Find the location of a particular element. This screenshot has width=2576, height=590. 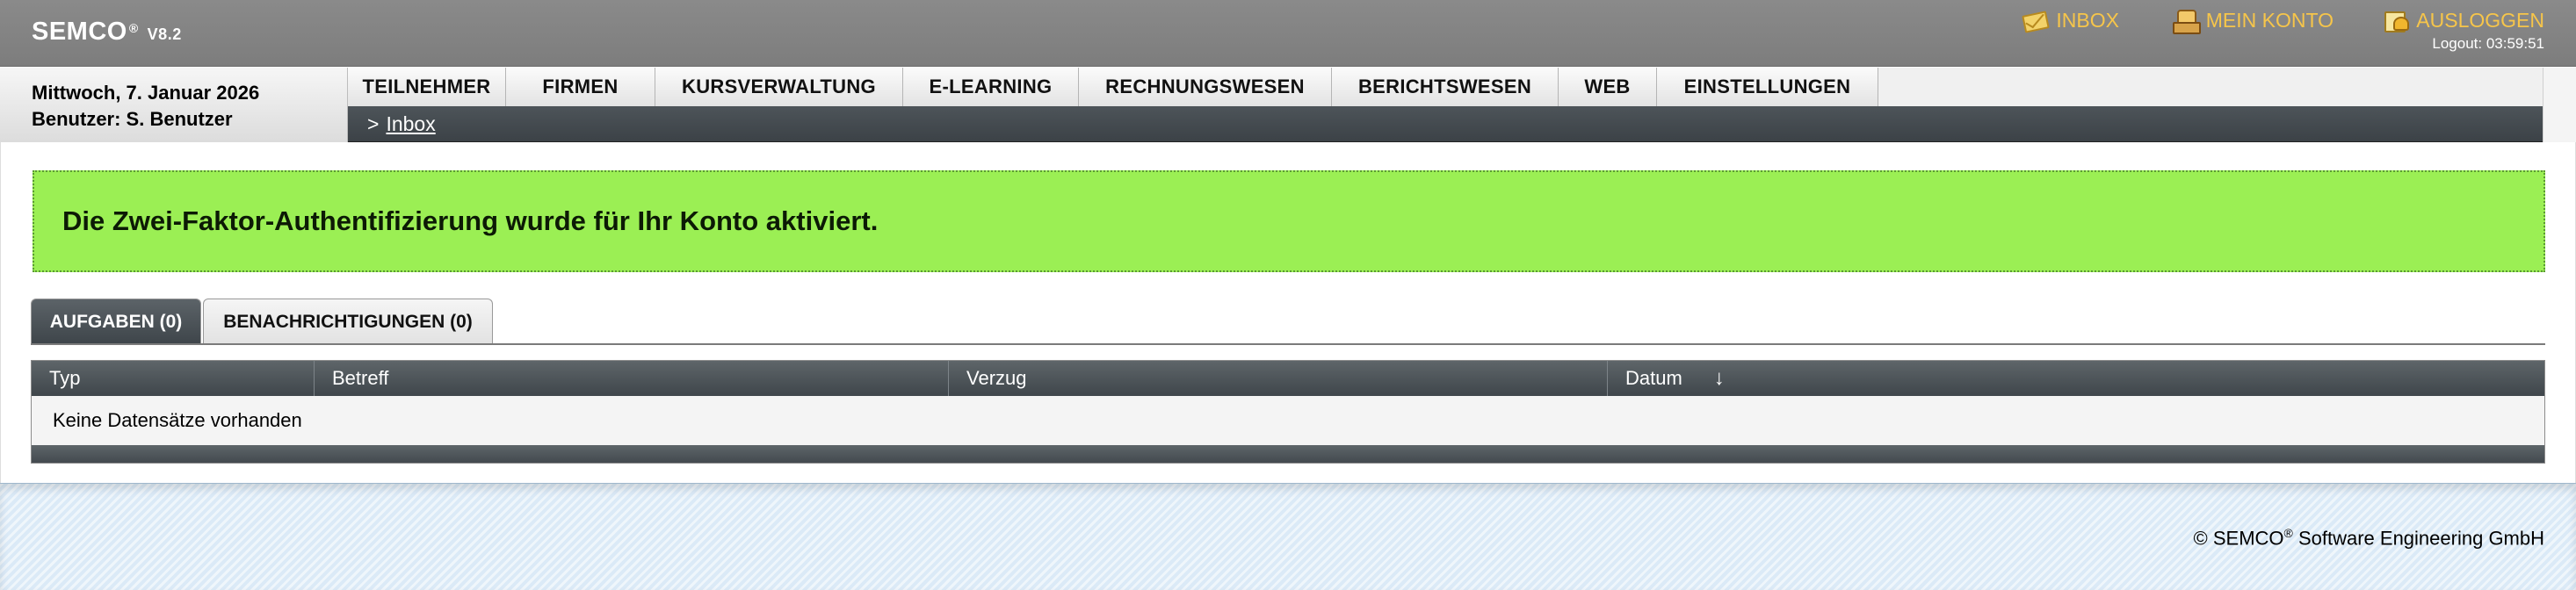

tab-divider is located at coordinates (1288, 344).